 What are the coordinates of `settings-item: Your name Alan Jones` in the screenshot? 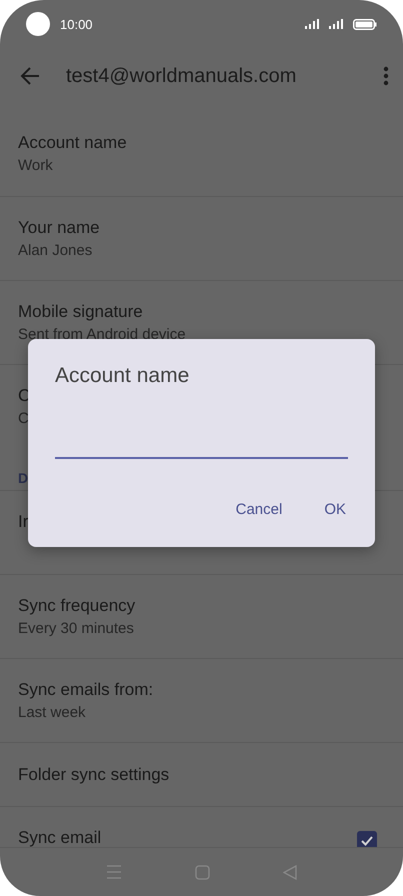 It's located at (201, 238).